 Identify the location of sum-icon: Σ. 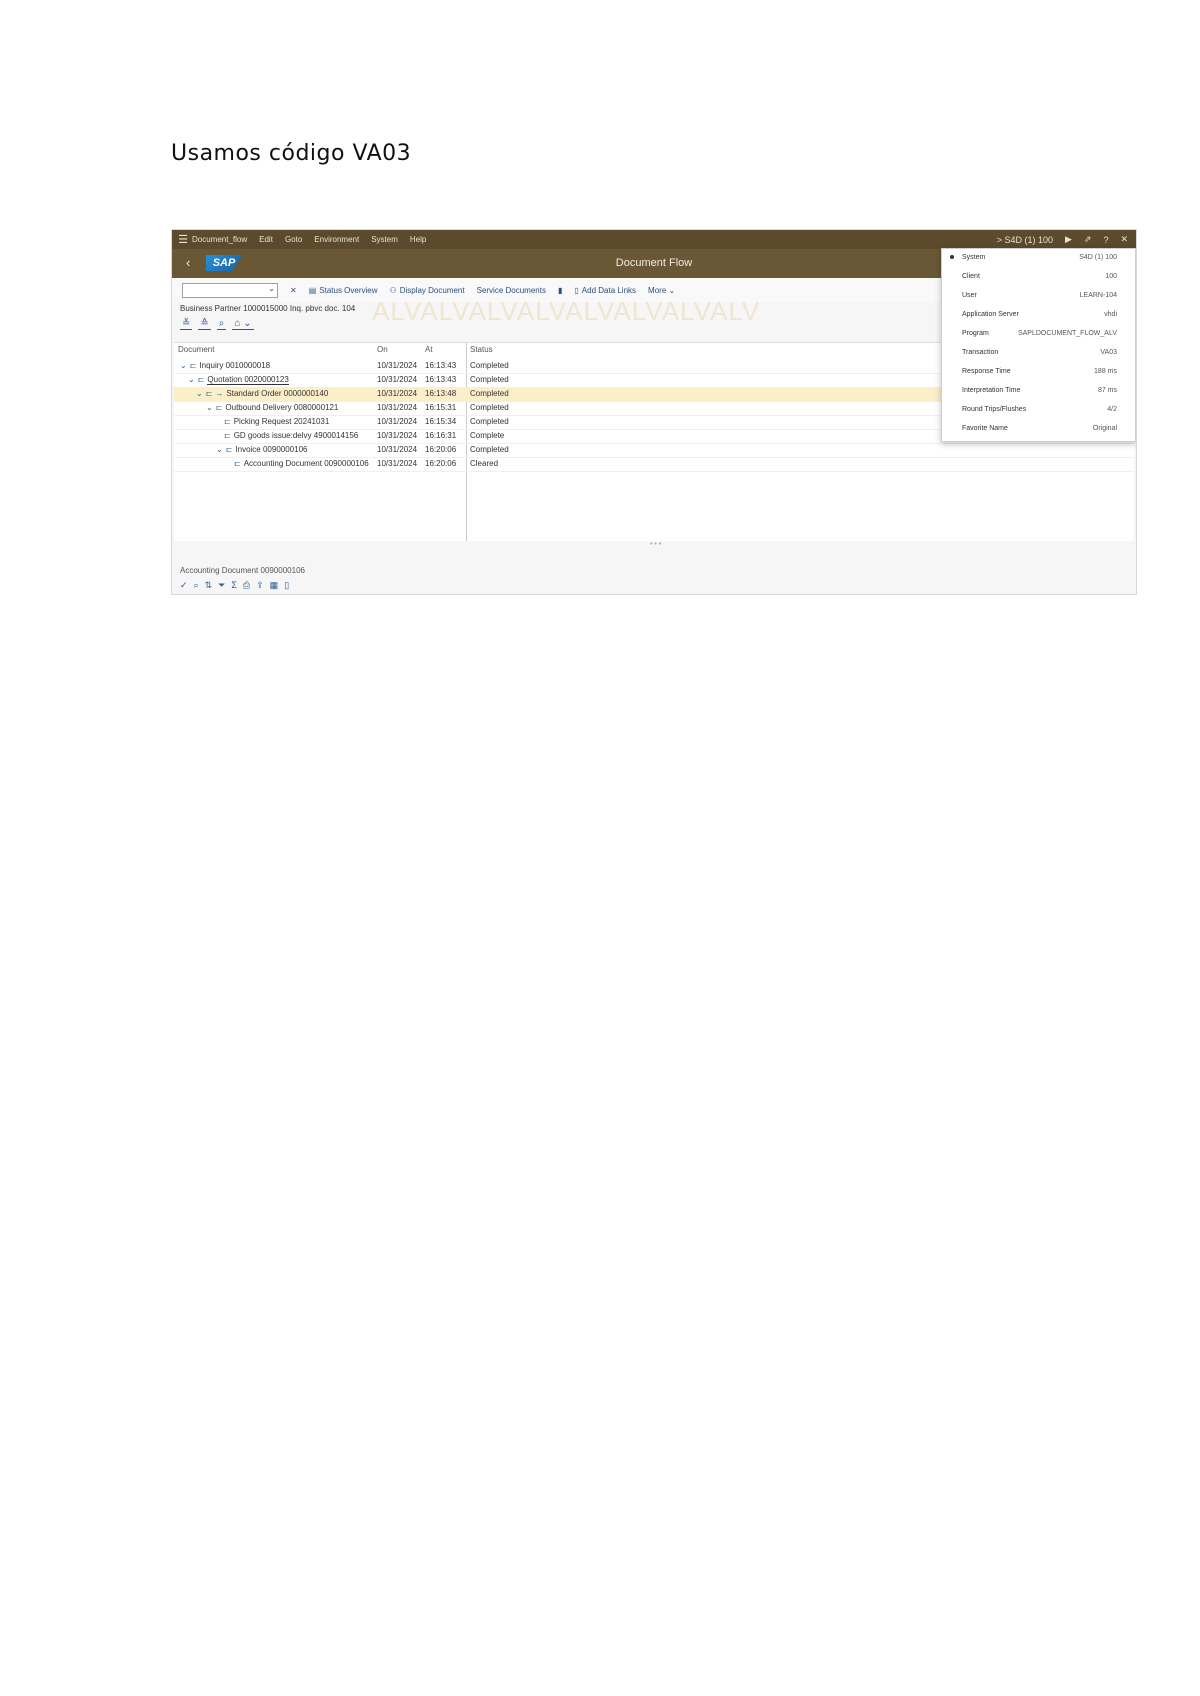
(234, 585).